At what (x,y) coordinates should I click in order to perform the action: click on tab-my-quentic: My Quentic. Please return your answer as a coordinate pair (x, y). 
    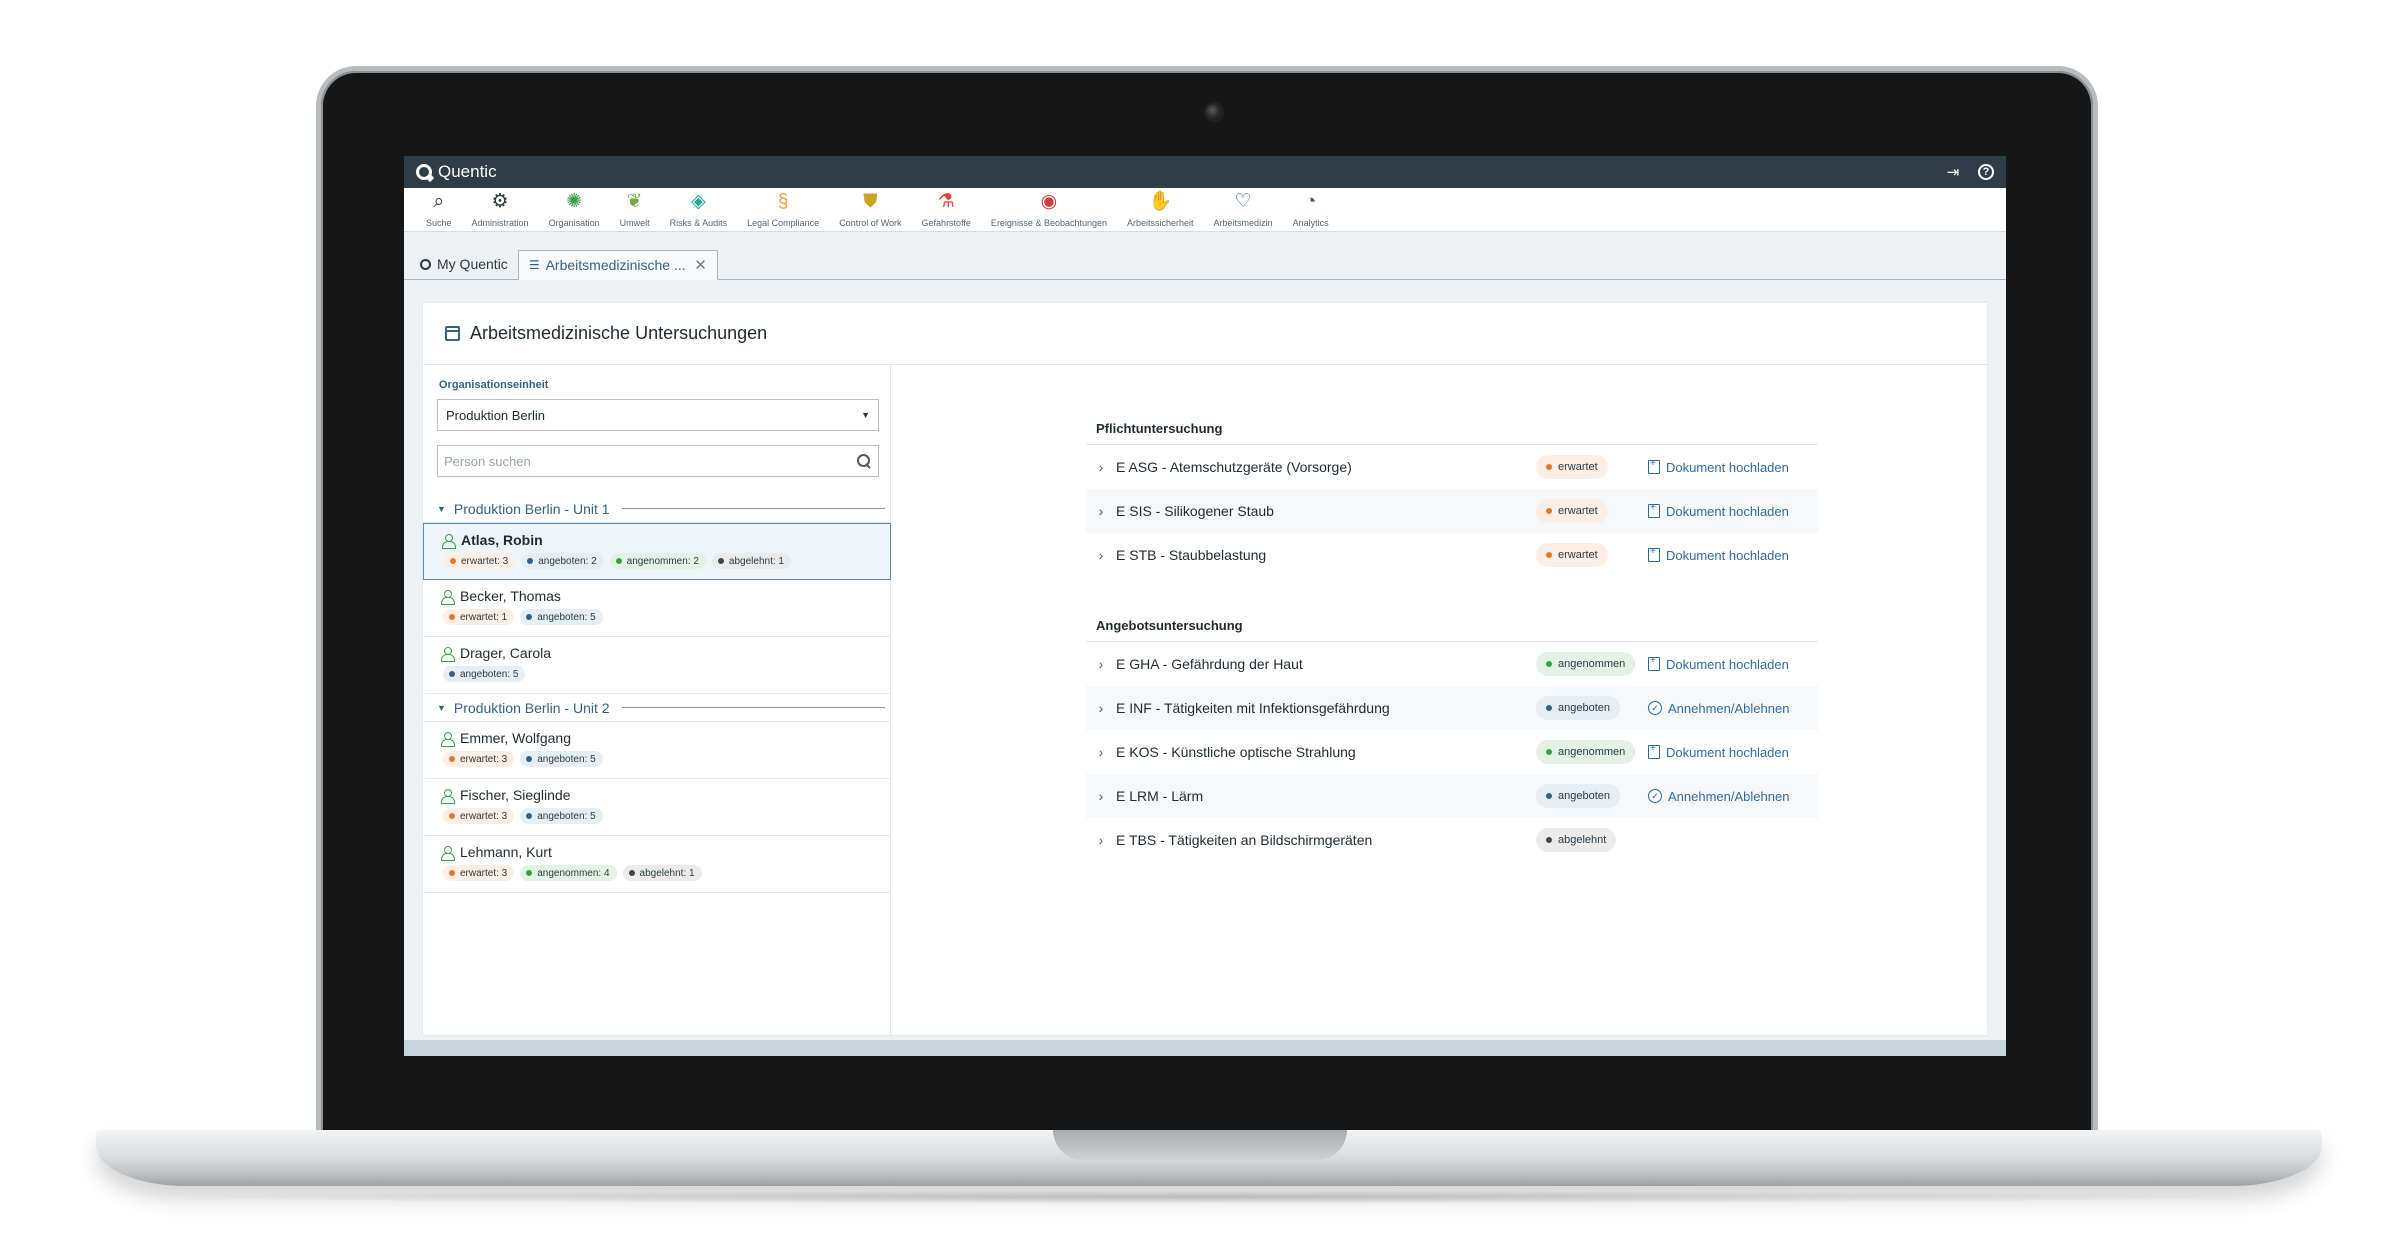
    Looking at the image, I should click on (464, 264).